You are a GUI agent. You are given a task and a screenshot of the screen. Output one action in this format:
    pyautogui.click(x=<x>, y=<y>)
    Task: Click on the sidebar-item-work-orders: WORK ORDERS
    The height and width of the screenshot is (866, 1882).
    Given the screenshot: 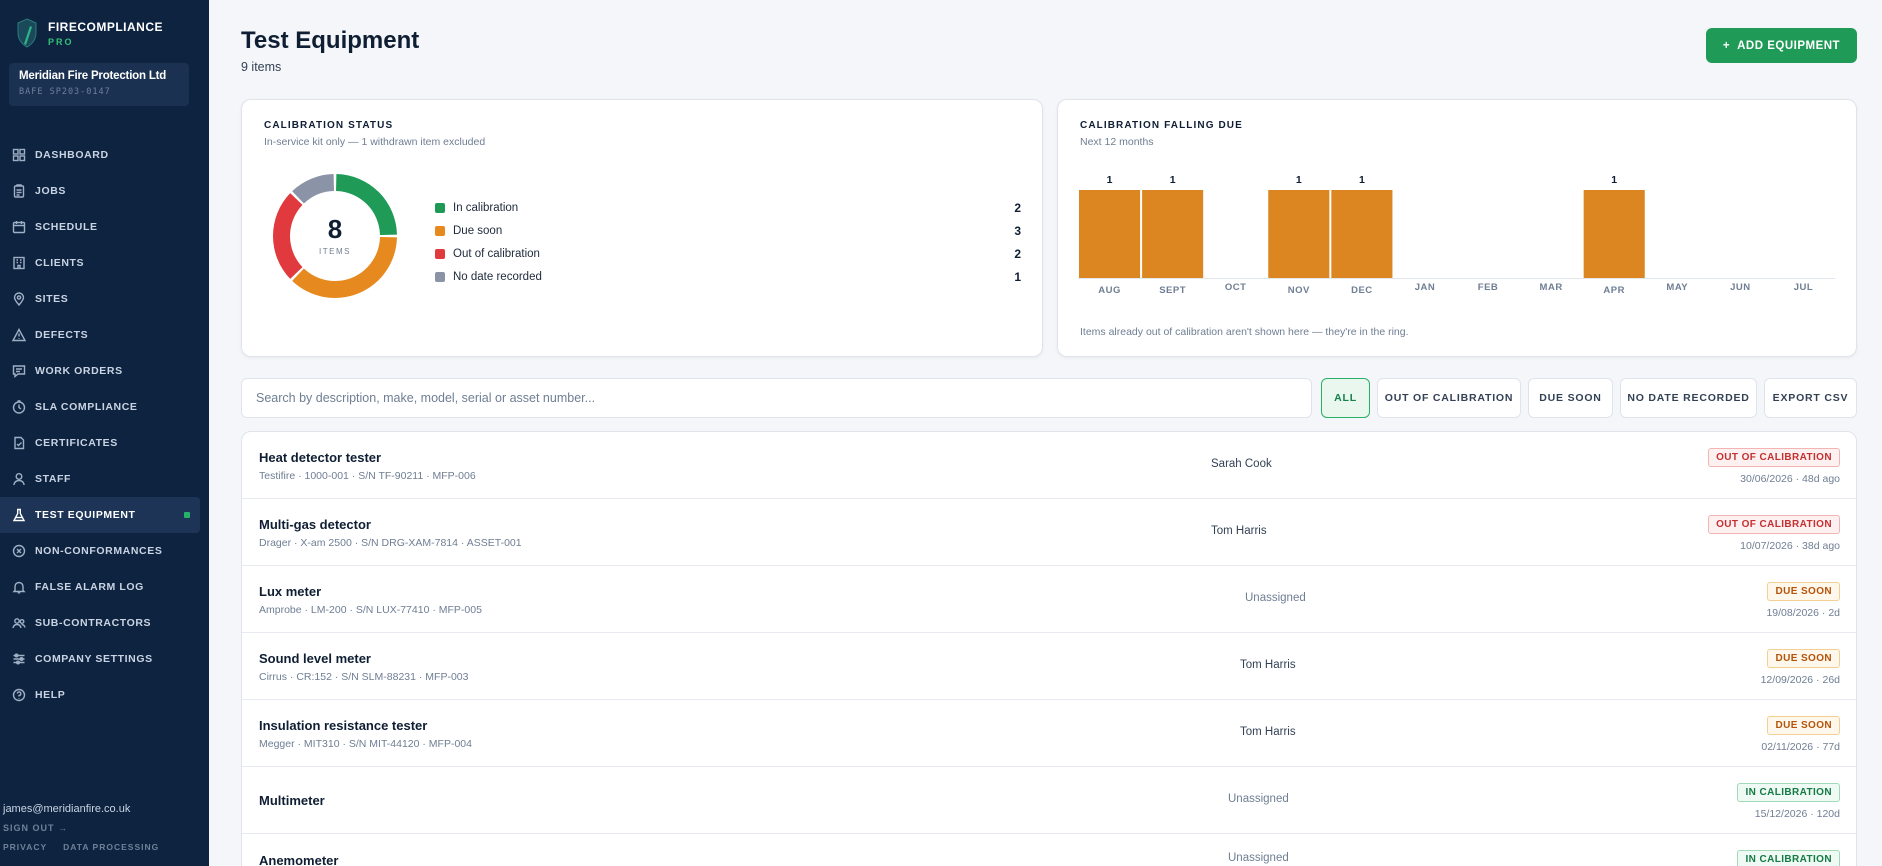 What is the action you would take?
    pyautogui.click(x=100, y=371)
    